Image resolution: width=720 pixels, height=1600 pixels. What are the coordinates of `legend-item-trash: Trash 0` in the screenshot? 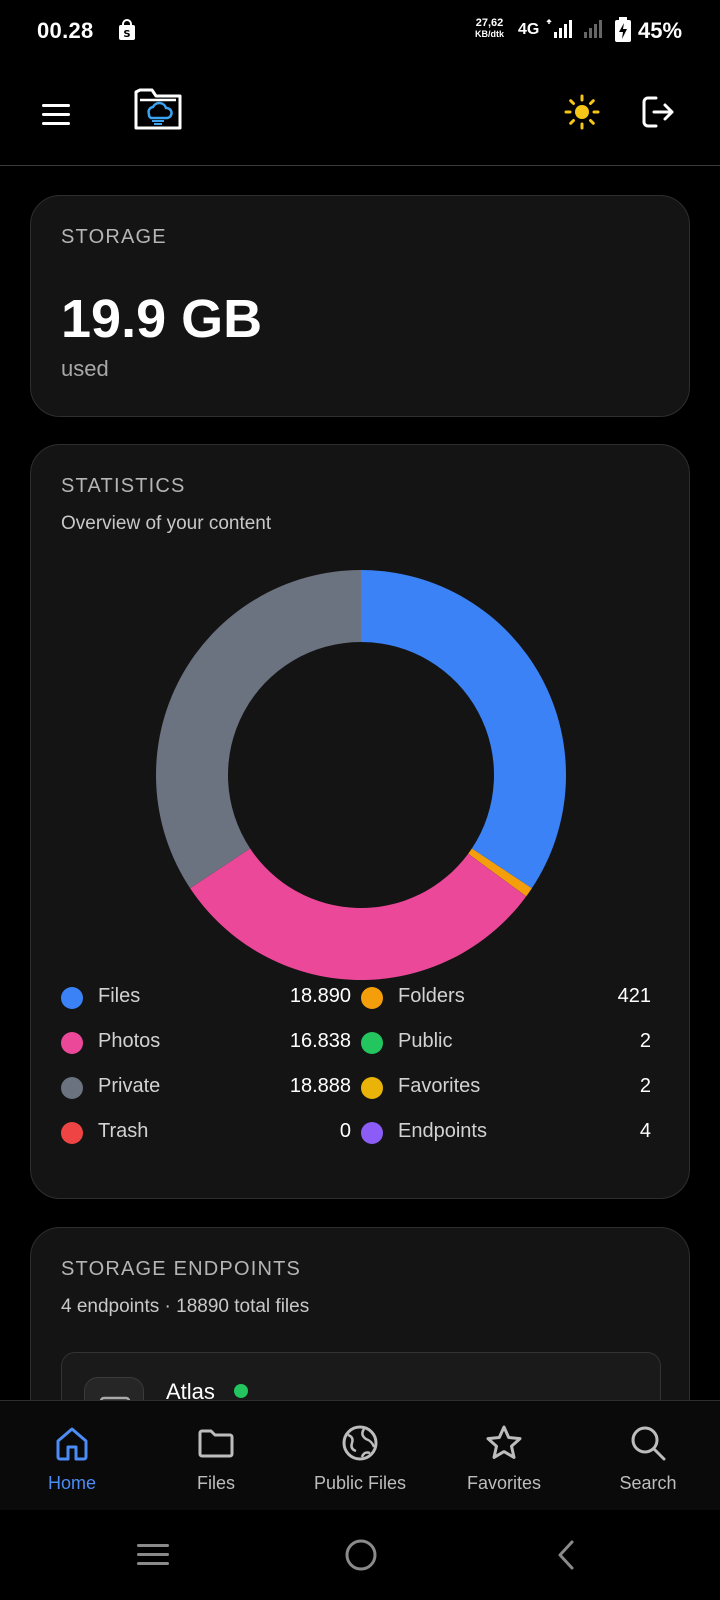 It's located at (206, 1132).